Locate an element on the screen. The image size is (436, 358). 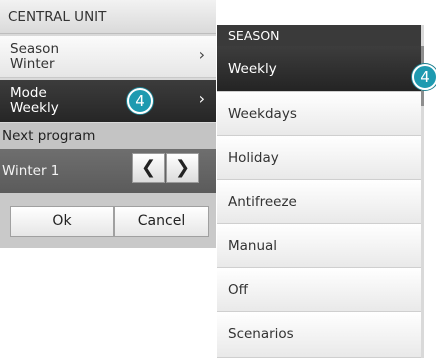
next-program-value: Winter 1 is located at coordinates (31, 171).